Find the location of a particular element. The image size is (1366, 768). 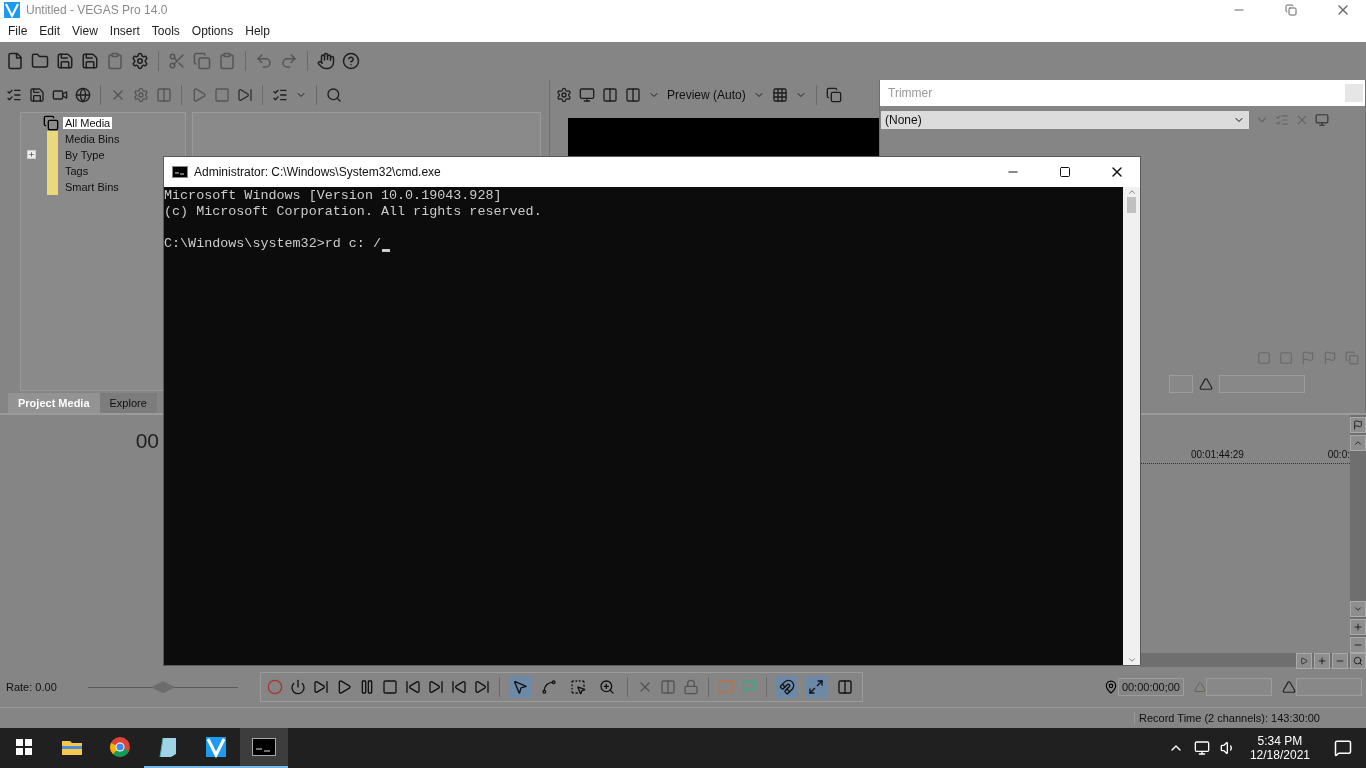

expand-toggle is located at coordinates (31, 155).